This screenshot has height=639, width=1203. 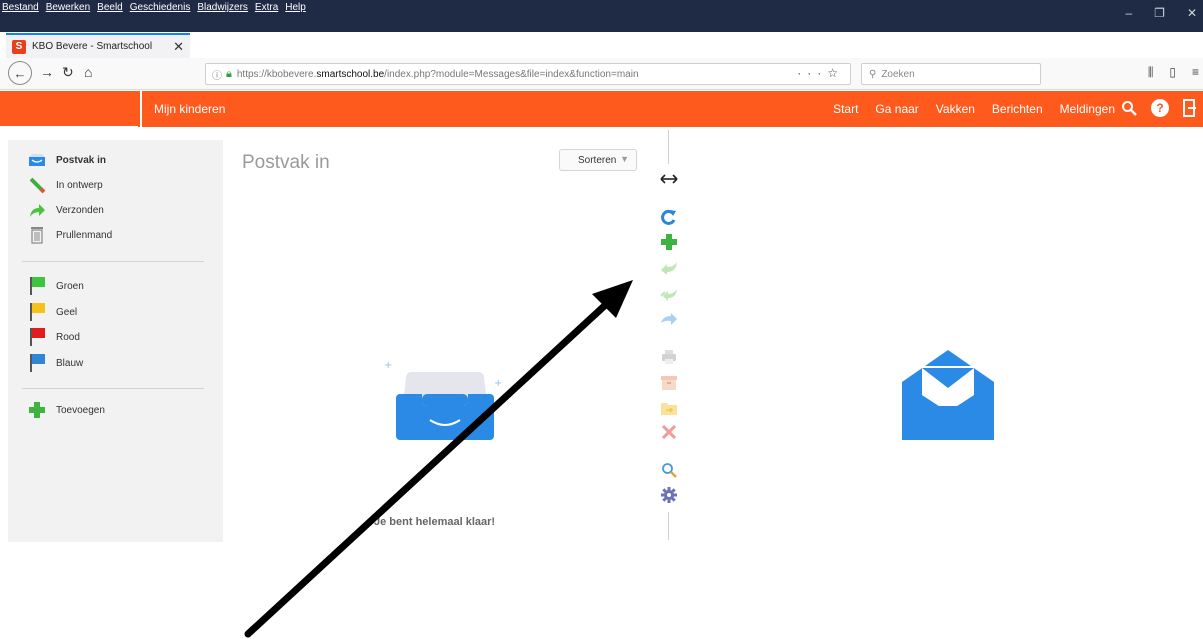 I want to click on add-flag-label: Toevoegen, so click(x=80, y=410).